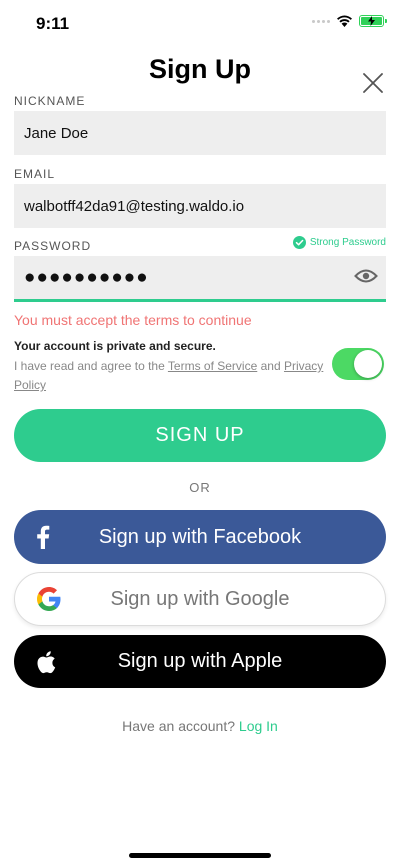 The height and width of the screenshot is (866, 400). I want to click on status-time: 9:11, so click(53, 23).